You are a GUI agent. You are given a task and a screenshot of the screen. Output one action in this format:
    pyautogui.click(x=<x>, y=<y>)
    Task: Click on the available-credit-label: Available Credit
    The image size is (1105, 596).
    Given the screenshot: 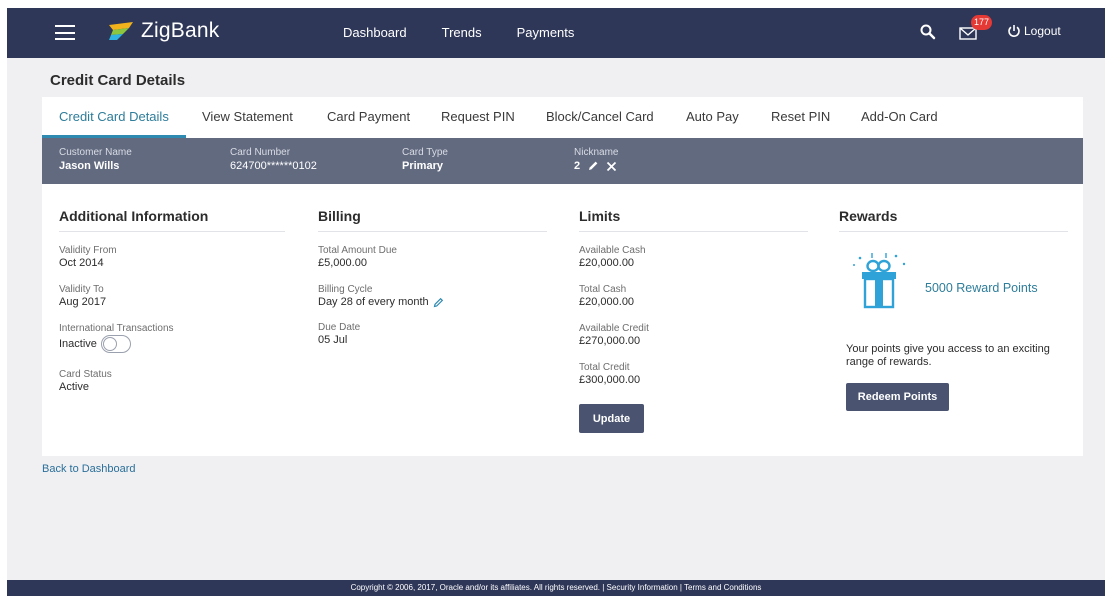 What is the action you would take?
    pyautogui.click(x=614, y=328)
    